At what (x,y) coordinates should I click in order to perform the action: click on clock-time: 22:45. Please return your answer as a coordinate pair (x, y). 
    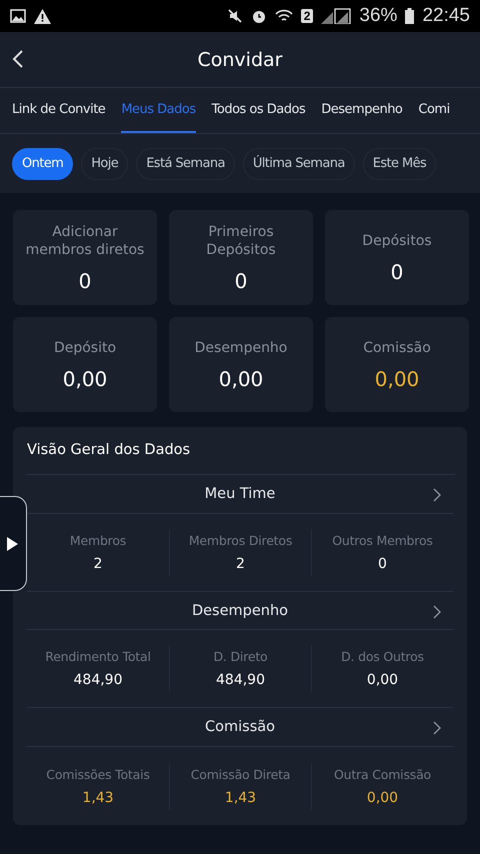
    Looking at the image, I should click on (446, 16).